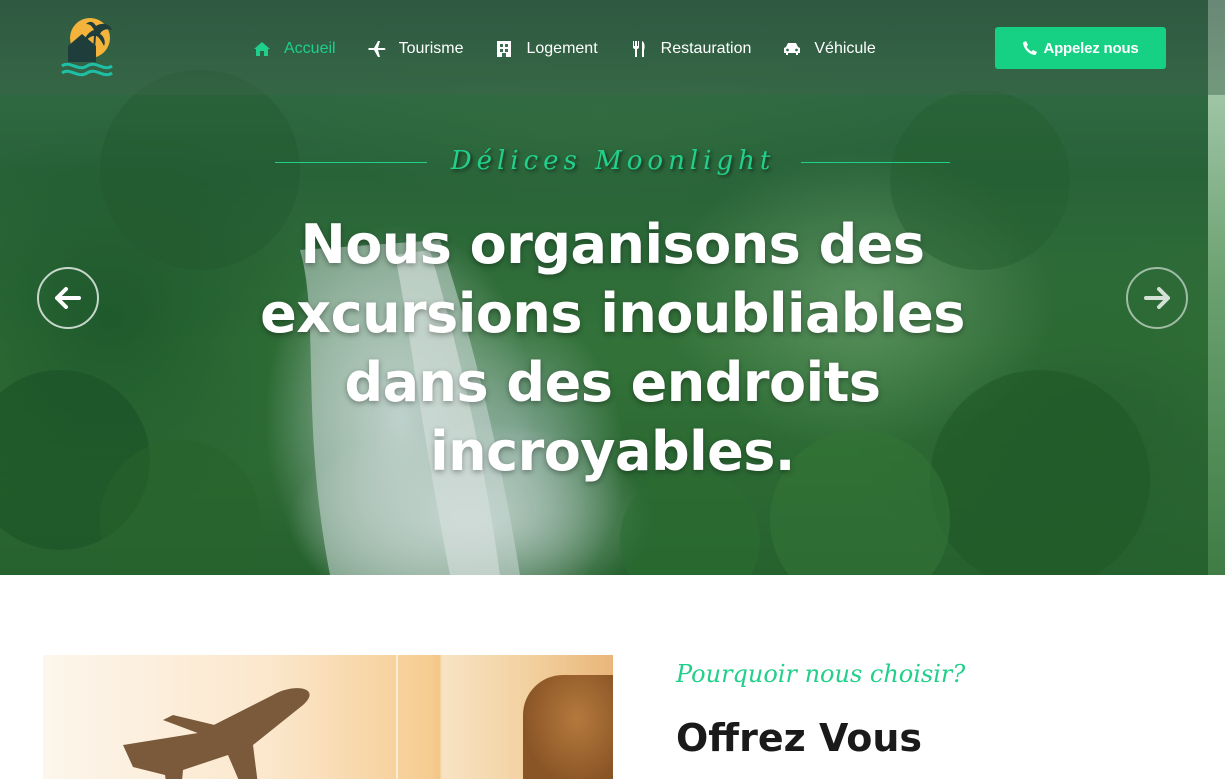 The width and height of the screenshot is (1225, 779). I want to click on nav-item-vehicule: Véhicule, so click(829, 49).